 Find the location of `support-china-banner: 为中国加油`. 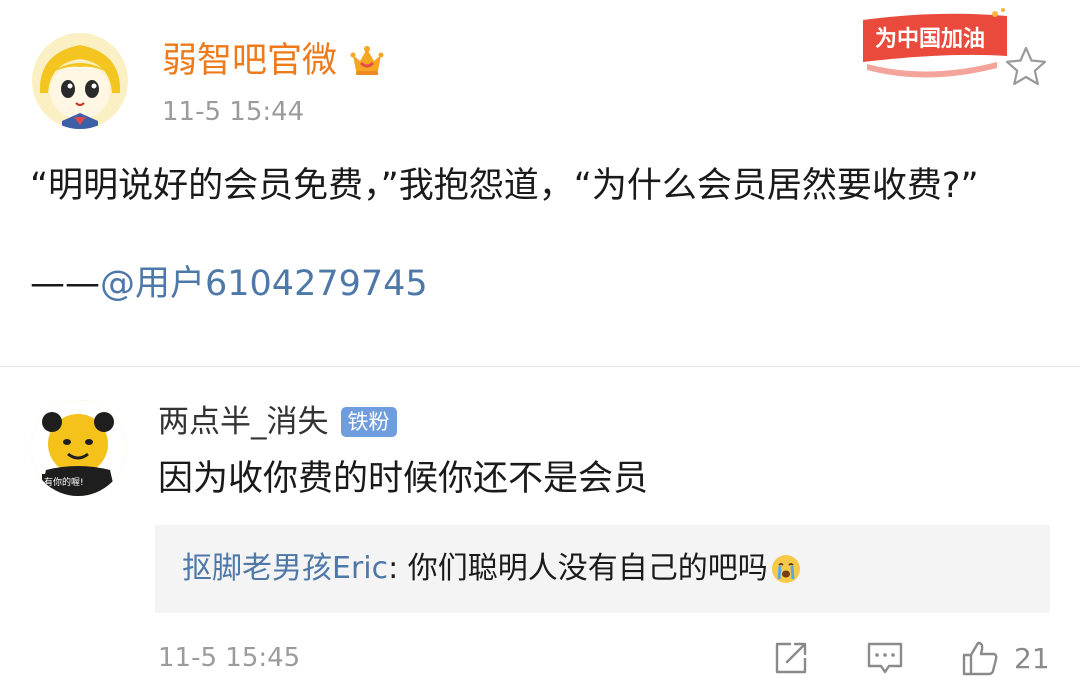

support-china-banner: 为中国加油 is located at coordinates (937, 44).